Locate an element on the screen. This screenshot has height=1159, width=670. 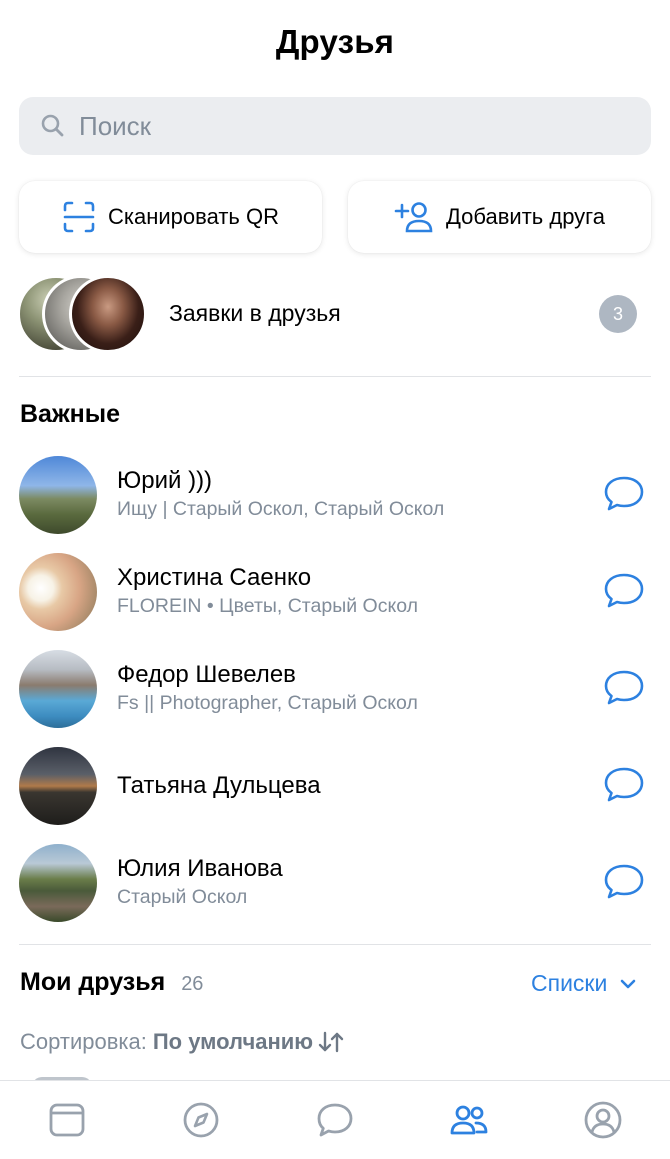
search-input is located at coordinates (339, 126).